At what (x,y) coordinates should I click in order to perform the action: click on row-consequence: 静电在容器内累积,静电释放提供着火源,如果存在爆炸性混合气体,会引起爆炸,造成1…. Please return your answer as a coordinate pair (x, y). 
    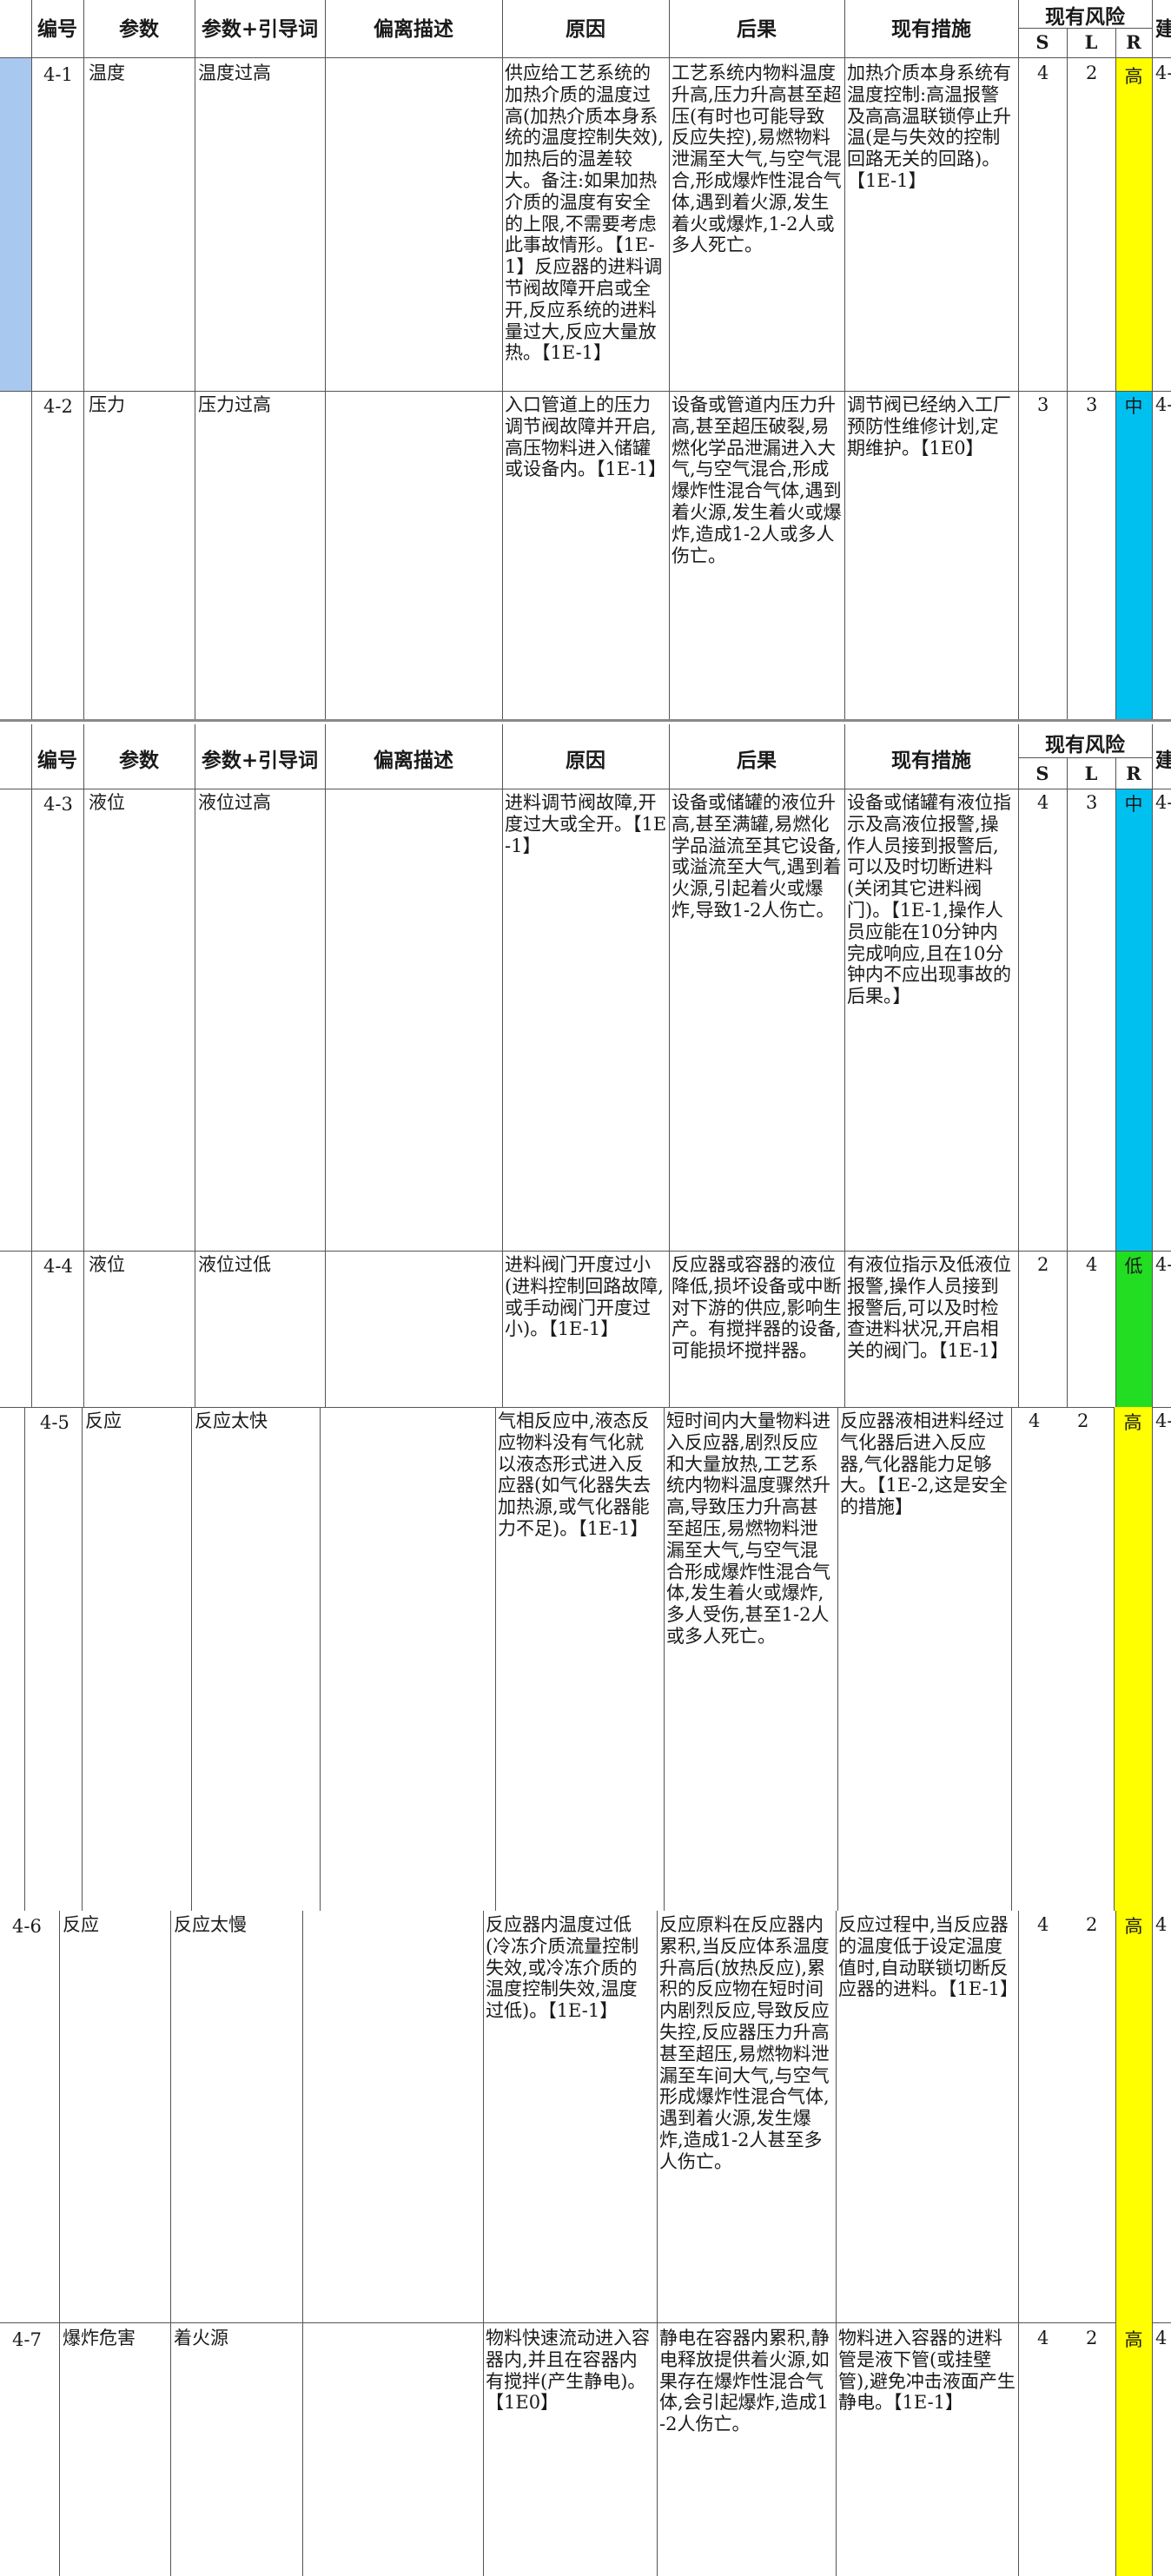
    Looking at the image, I should click on (744, 2382).